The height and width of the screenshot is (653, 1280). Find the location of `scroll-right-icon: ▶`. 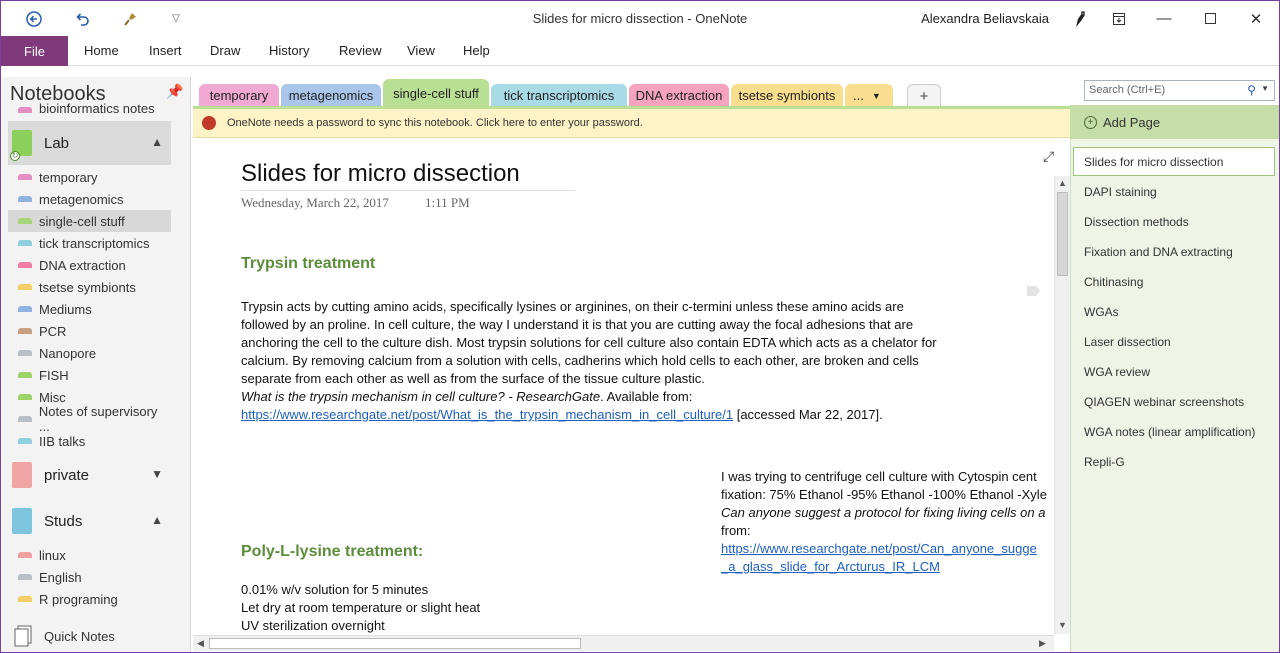

scroll-right-icon: ▶ is located at coordinates (1042, 643).